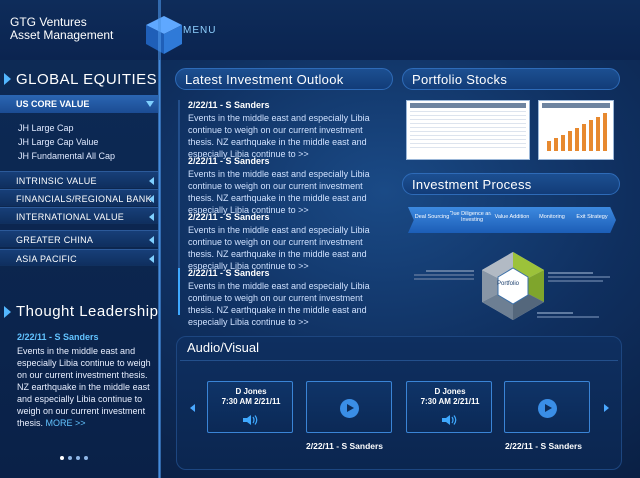 The width and height of the screenshot is (640, 478). I want to click on process-step-label: Due Diligence and Investing, so click(472, 217).